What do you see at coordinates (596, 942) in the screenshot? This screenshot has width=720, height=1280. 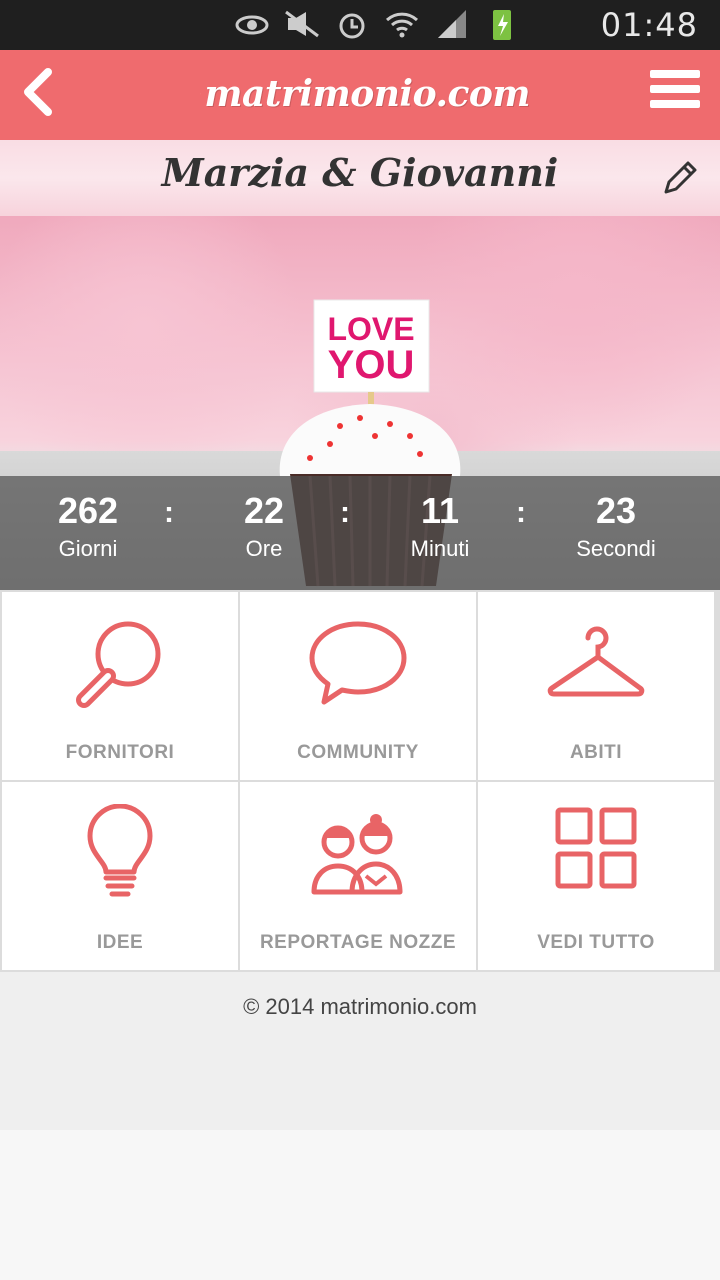 I see `tile-label: VEDI TUTTO` at bounding box center [596, 942].